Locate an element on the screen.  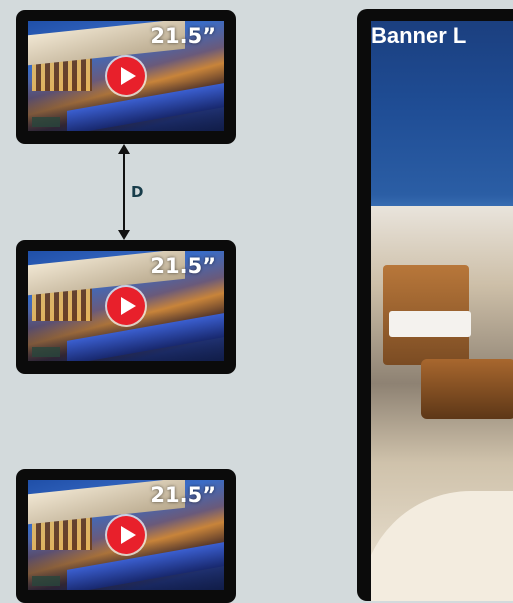
banner-title: Banner L is located at coordinates (419, 35).